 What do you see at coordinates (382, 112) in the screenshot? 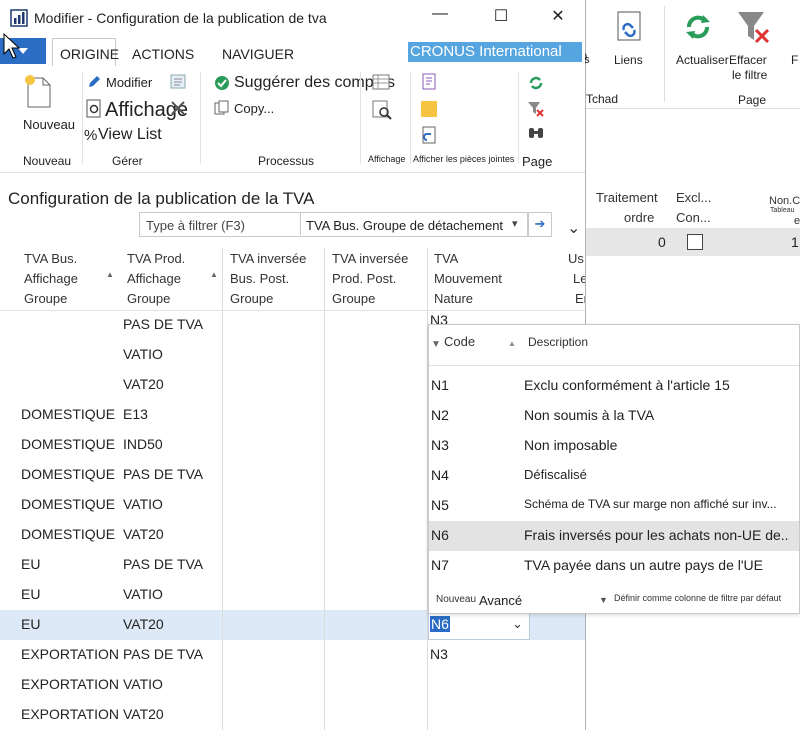
I see `search-list-icon` at bounding box center [382, 112].